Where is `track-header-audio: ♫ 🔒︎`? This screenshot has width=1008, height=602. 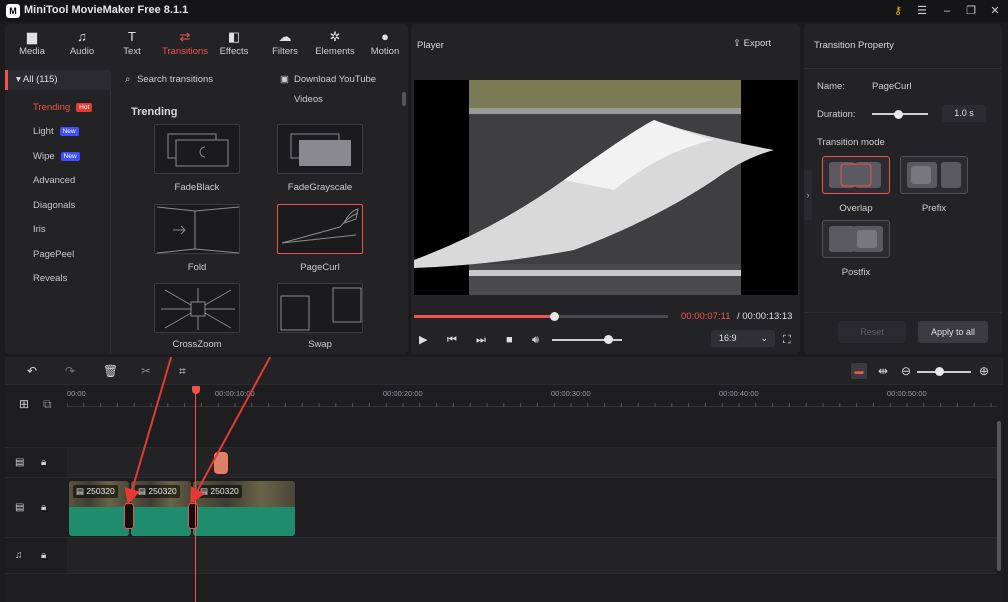 track-header-audio: ♫ 🔒︎ is located at coordinates (36, 556).